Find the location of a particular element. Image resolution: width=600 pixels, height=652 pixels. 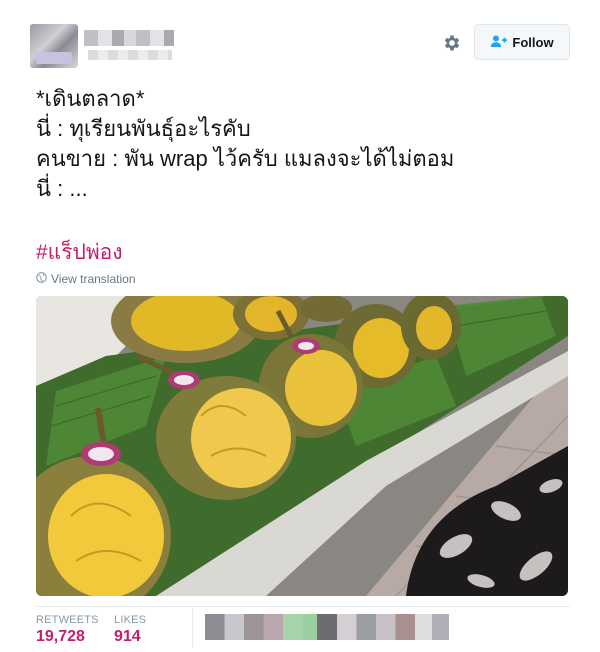

gear-icon is located at coordinates (452, 43).